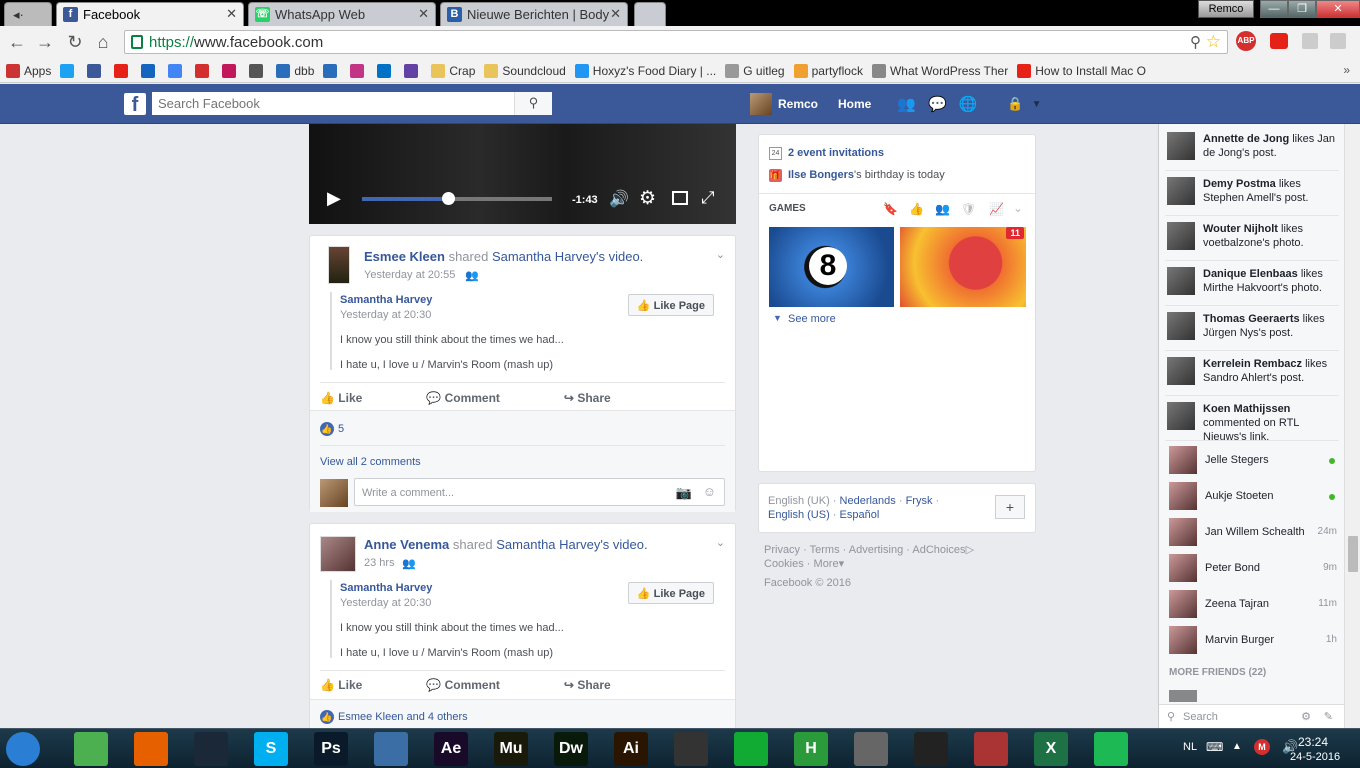 The image size is (1360, 768). Describe the element at coordinates (571, 749) in the screenshot. I see `dreamweaver-icon: Dw` at that location.